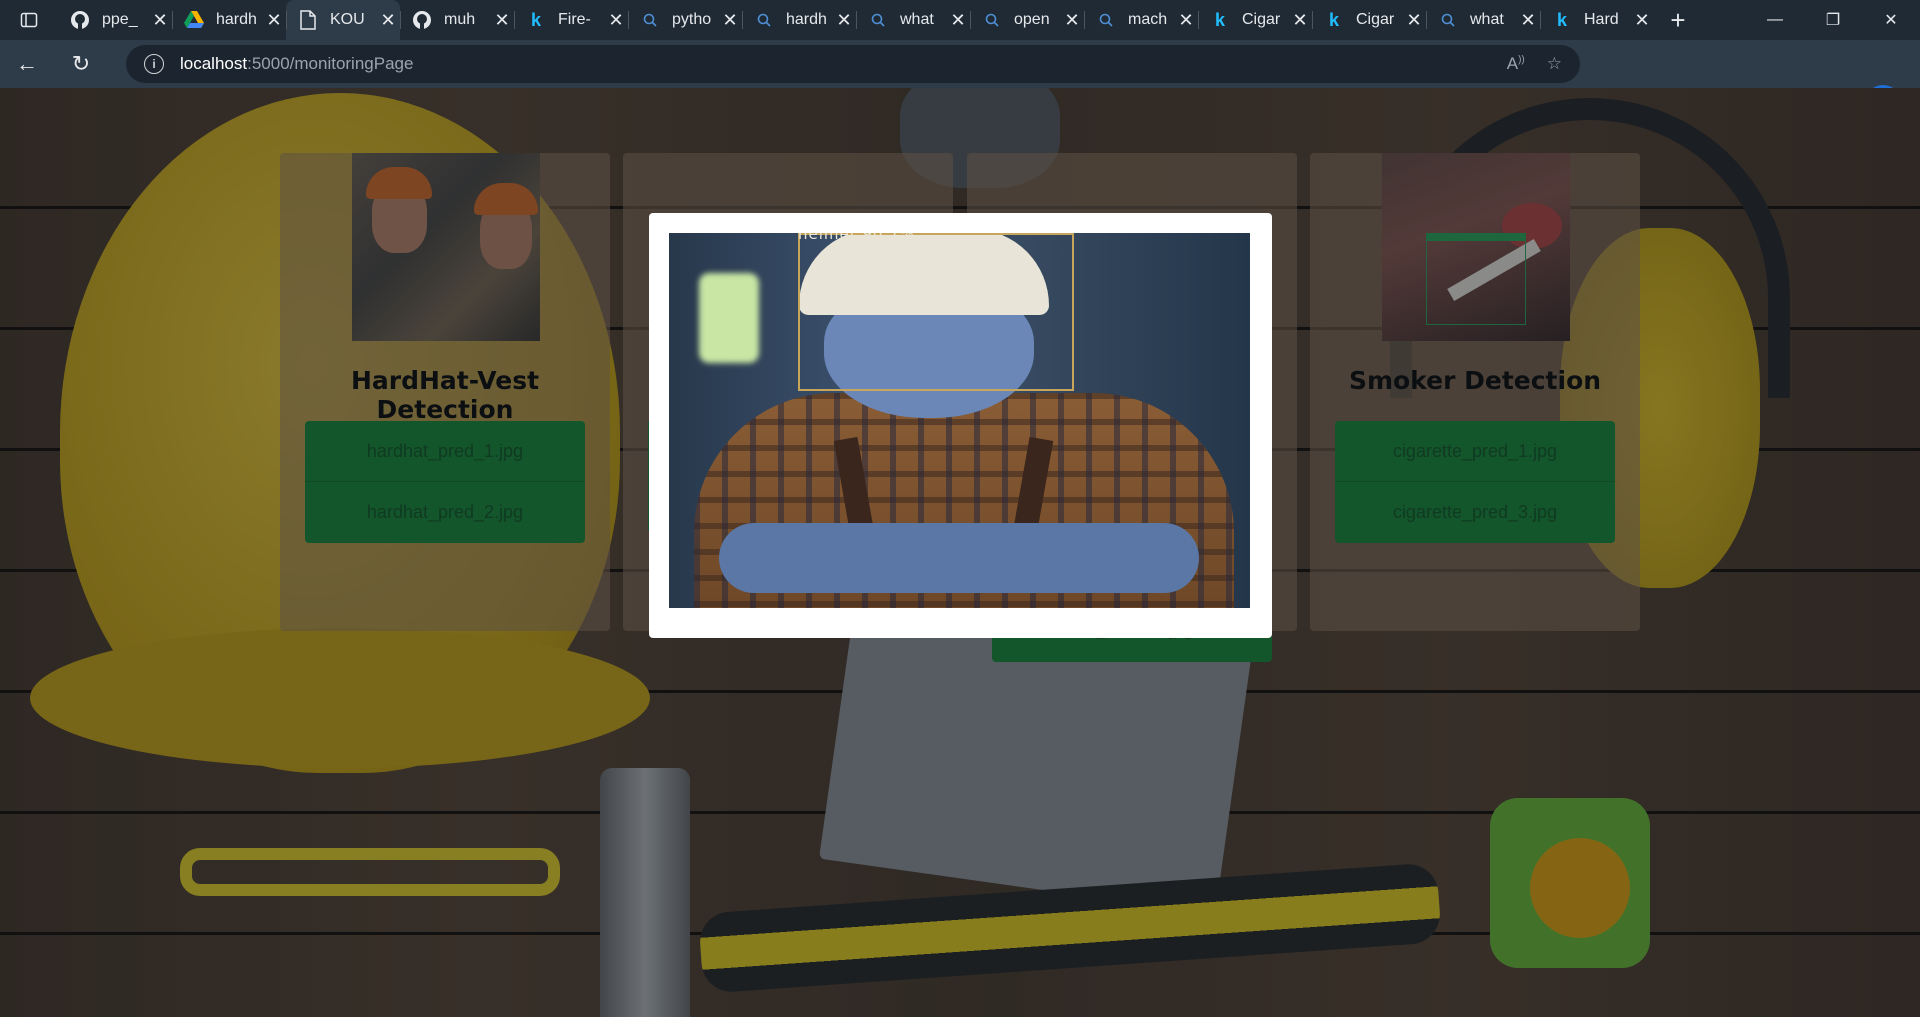 This screenshot has width=1920, height=1017. What do you see at coordinates (853, 64) in the screenshot?
I see `url-field: i localhost:5000/monitoringPage A)) ☆` at bounding box center [853, 64].